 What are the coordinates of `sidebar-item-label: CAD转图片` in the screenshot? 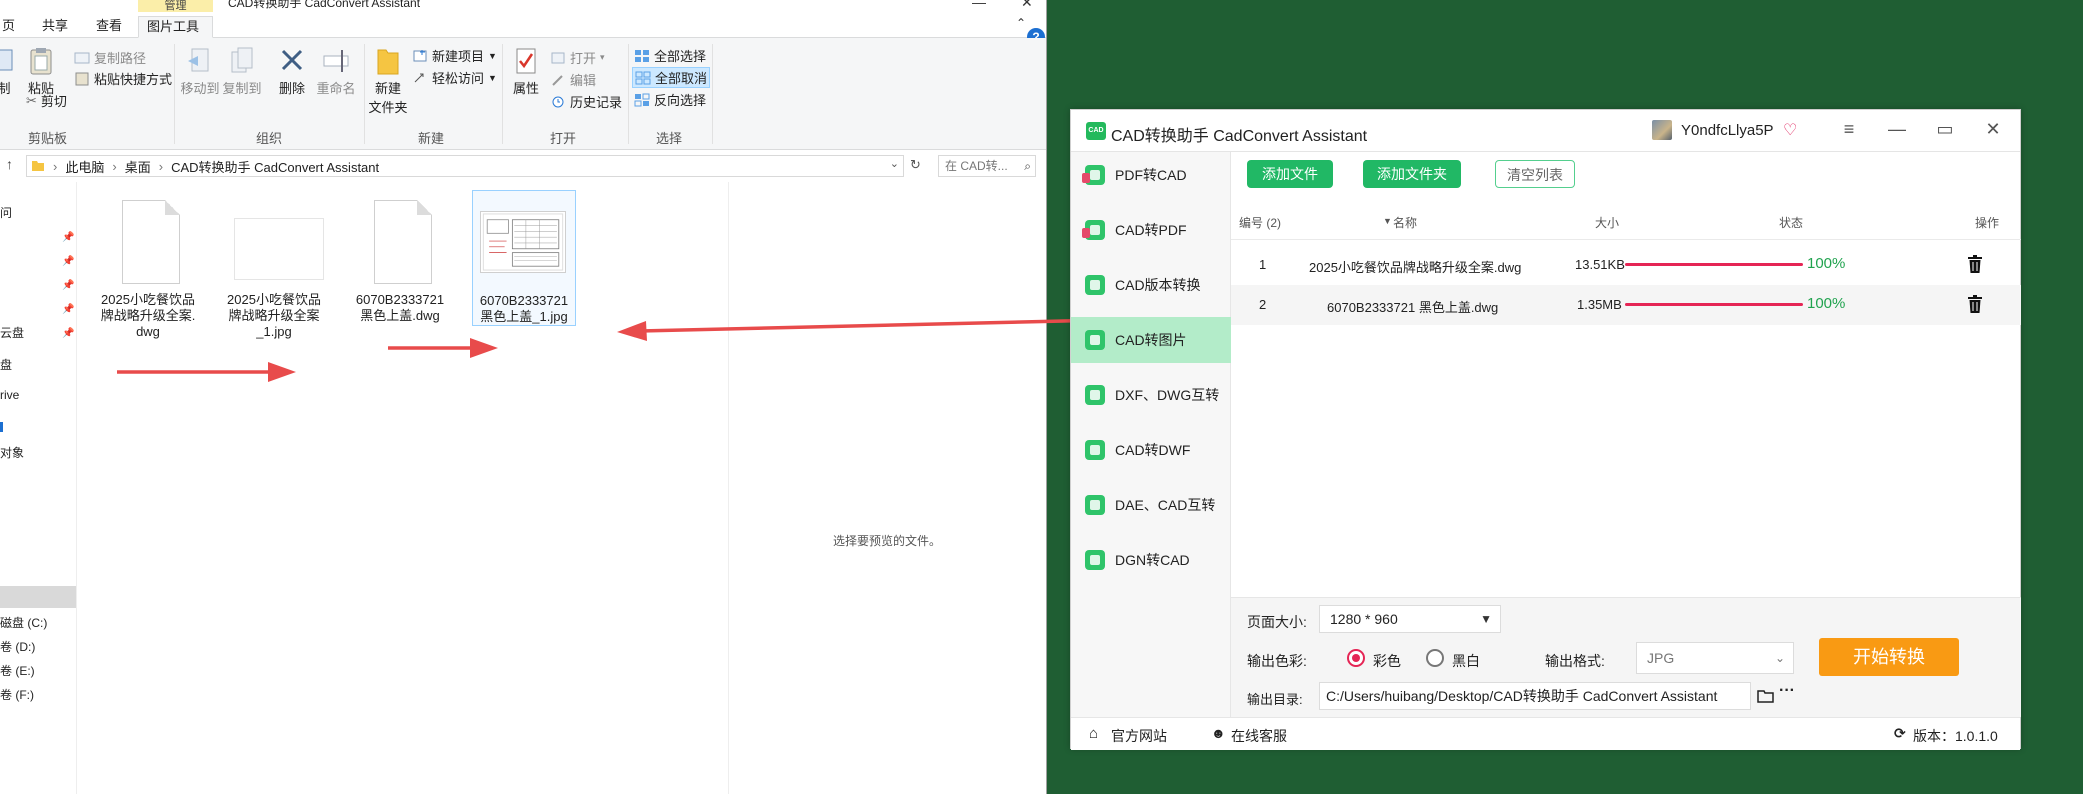 It's located at (1151, 340).